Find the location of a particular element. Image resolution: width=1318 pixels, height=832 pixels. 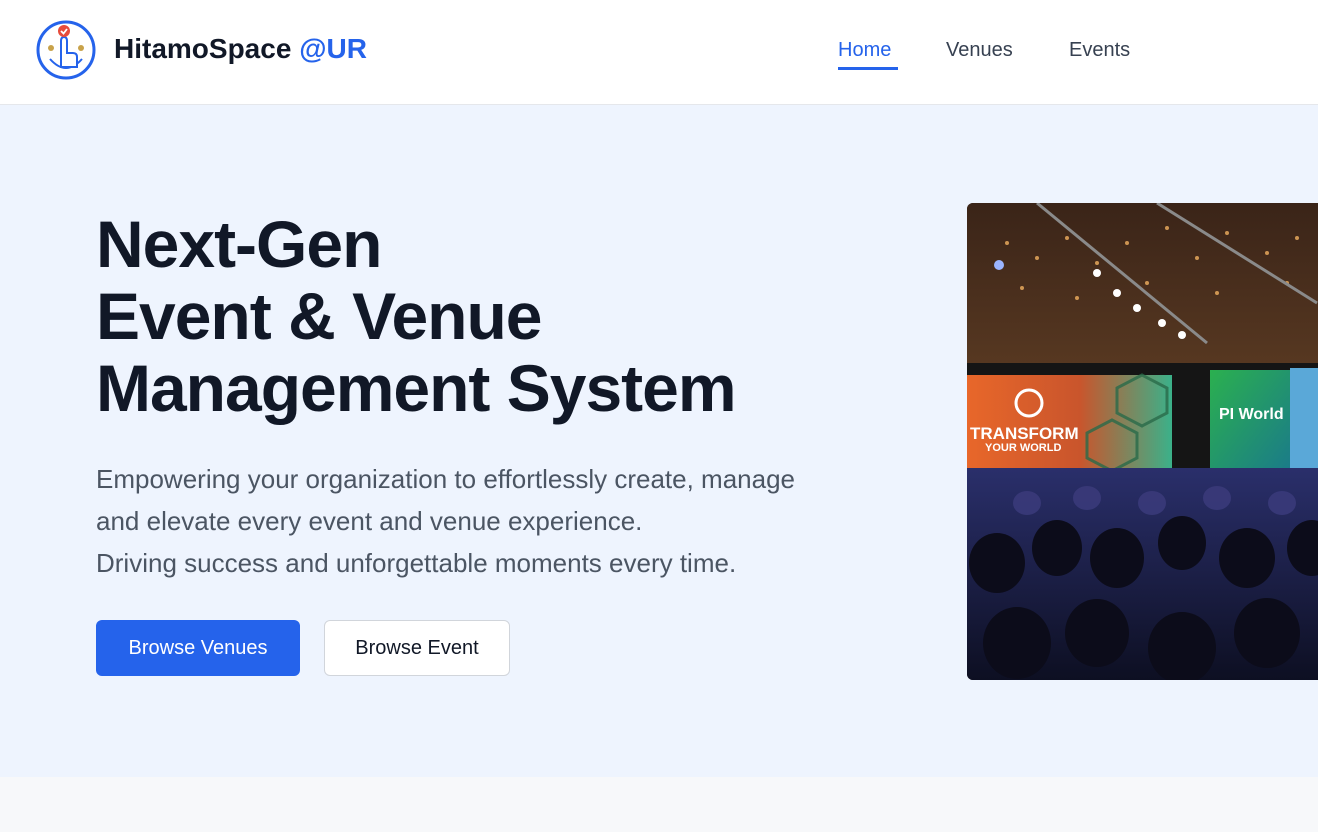

hero-title-line: Event & Venue is located at coordinates (319, 316).